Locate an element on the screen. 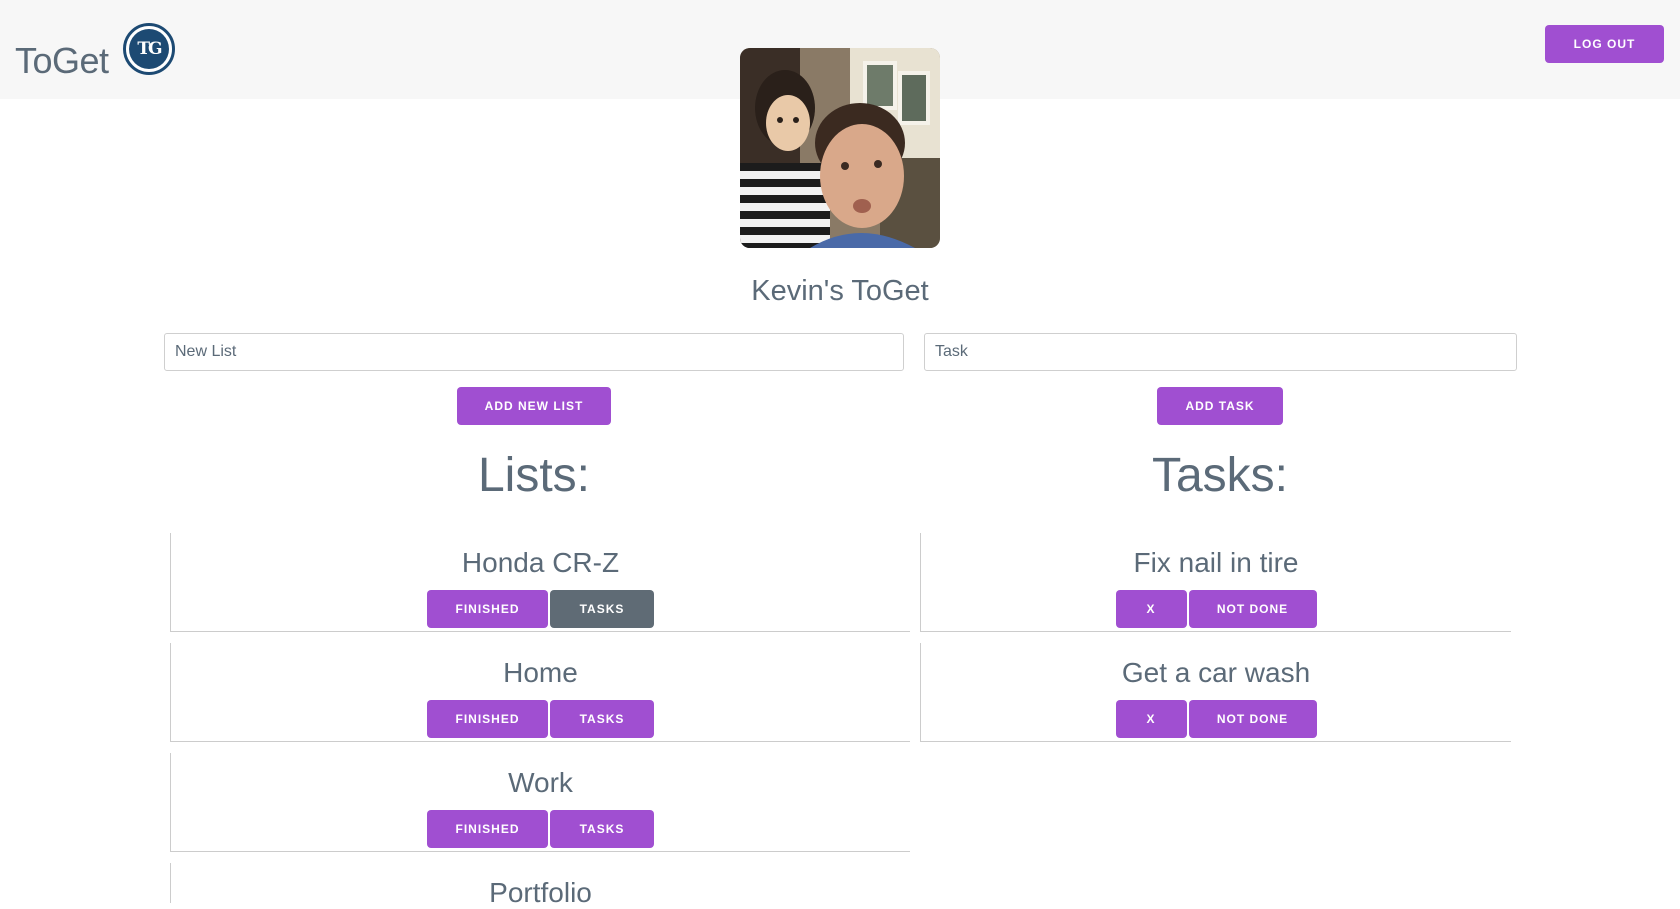  task-input is located at coordinates (1220, 352).